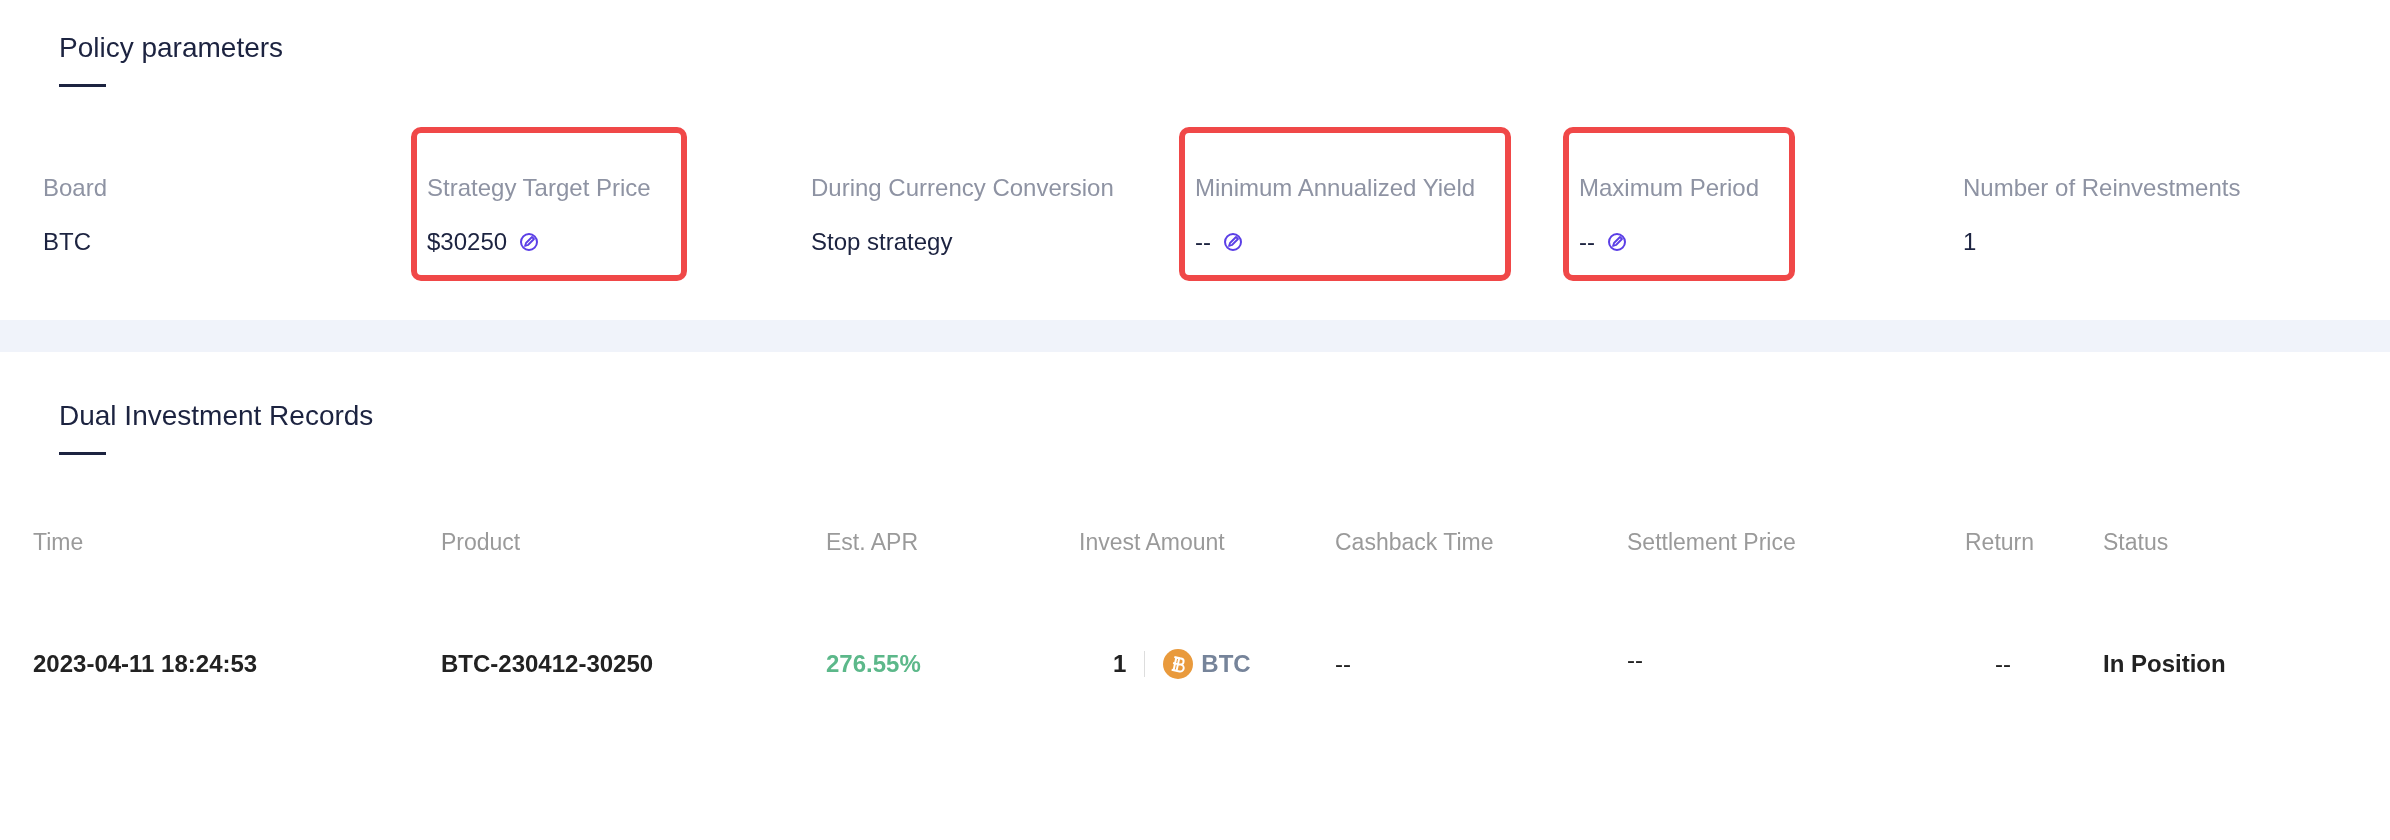 This screenshot has width=2390, height=840. What do you see at coordinates (1178, 664) in the screenshot?
I see `bitcoin-icon` at bounding box center [1178, 664].